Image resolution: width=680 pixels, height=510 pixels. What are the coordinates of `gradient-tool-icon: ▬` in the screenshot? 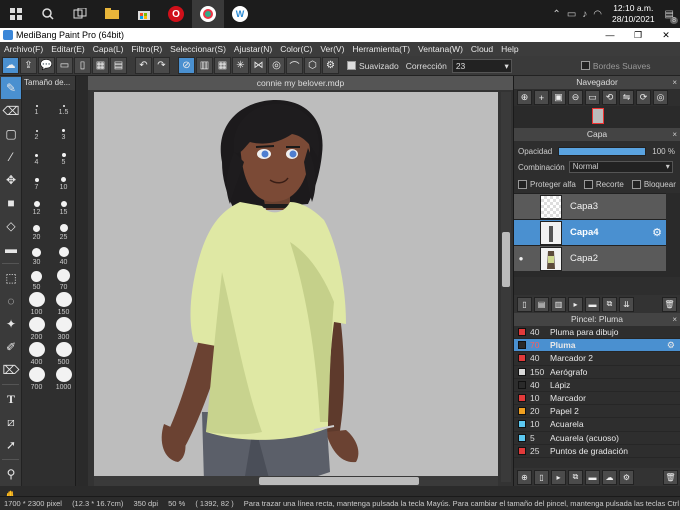 It's located at (11, 249).